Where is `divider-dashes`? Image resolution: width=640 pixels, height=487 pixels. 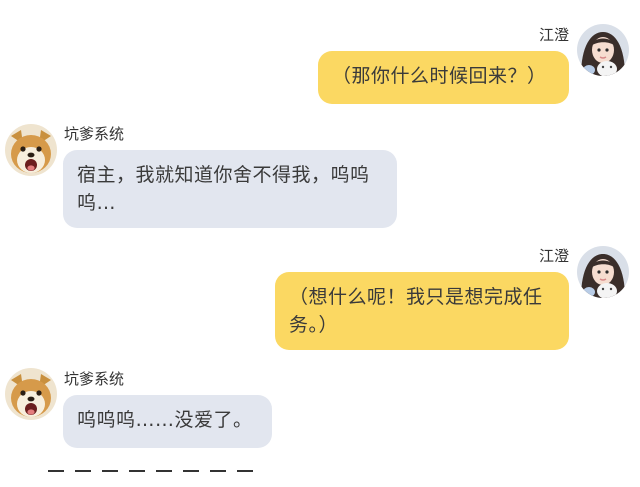 divider-dashes is located at coordinates (150, 471).